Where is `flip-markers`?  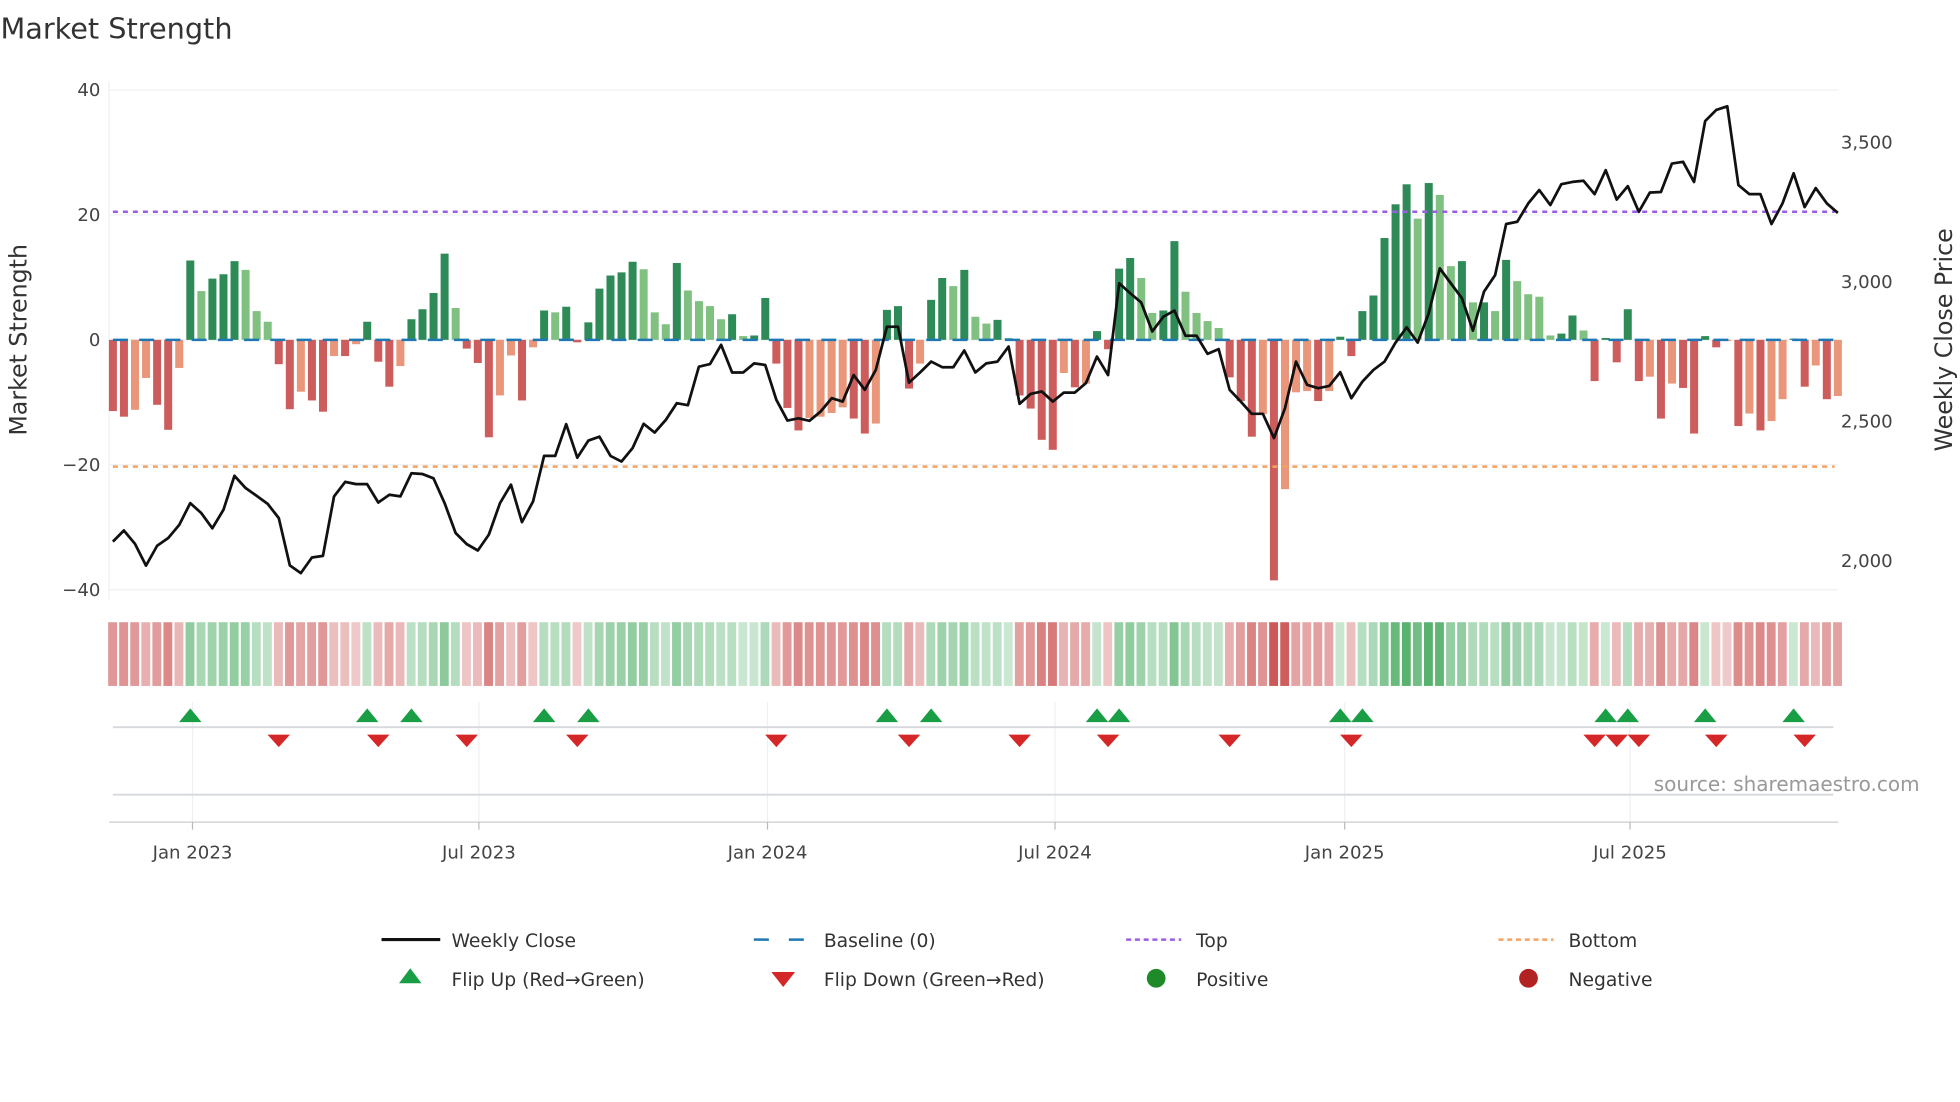 flip-markers is located at coordinates (973, 752).